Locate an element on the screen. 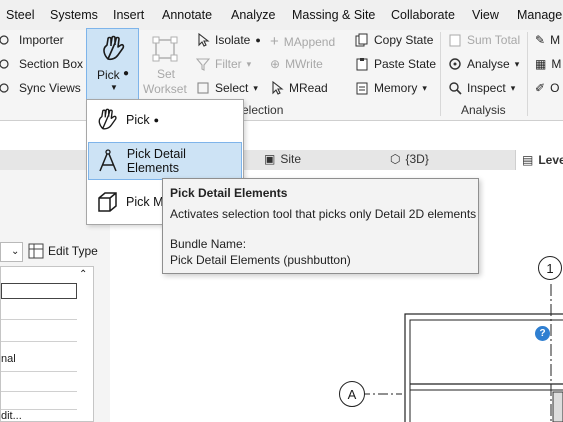 Image resolution: width=563 pixels, height=422 pixels. o-button: ✐ O is located at coordinates (547, 88).